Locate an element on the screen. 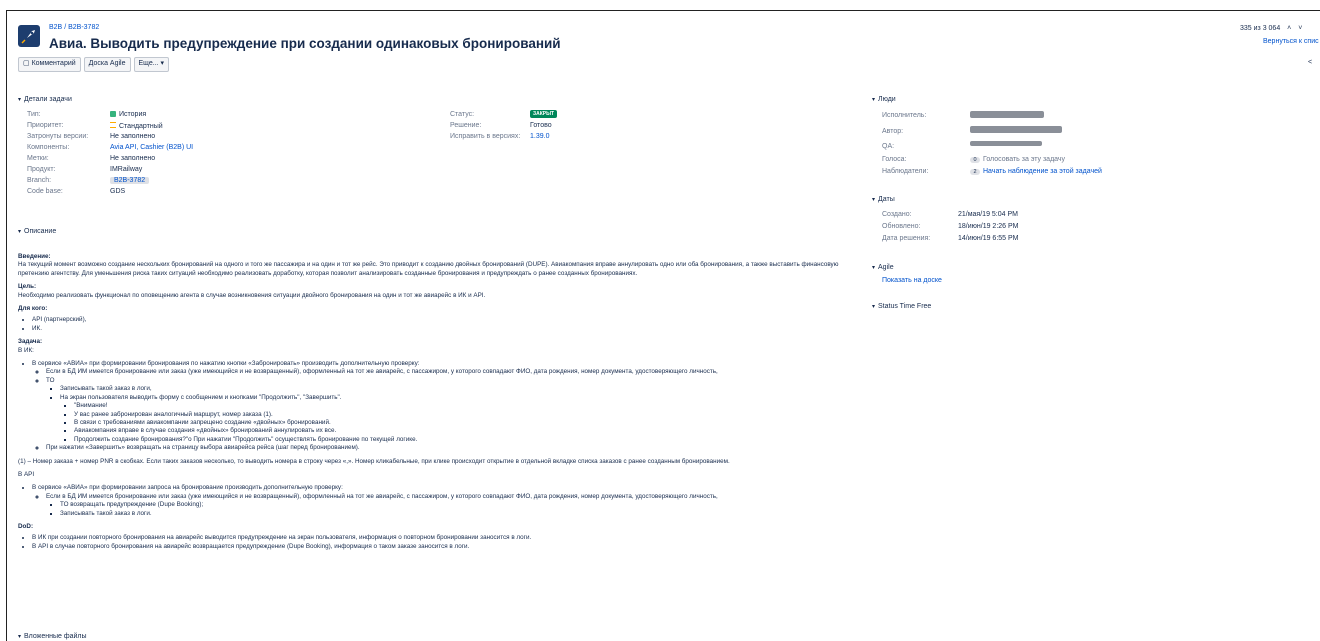 Image resolution: width=1320 pixels, height=641 pixels. description-heading: ▾ Описание is located at coordinates (37, 231).